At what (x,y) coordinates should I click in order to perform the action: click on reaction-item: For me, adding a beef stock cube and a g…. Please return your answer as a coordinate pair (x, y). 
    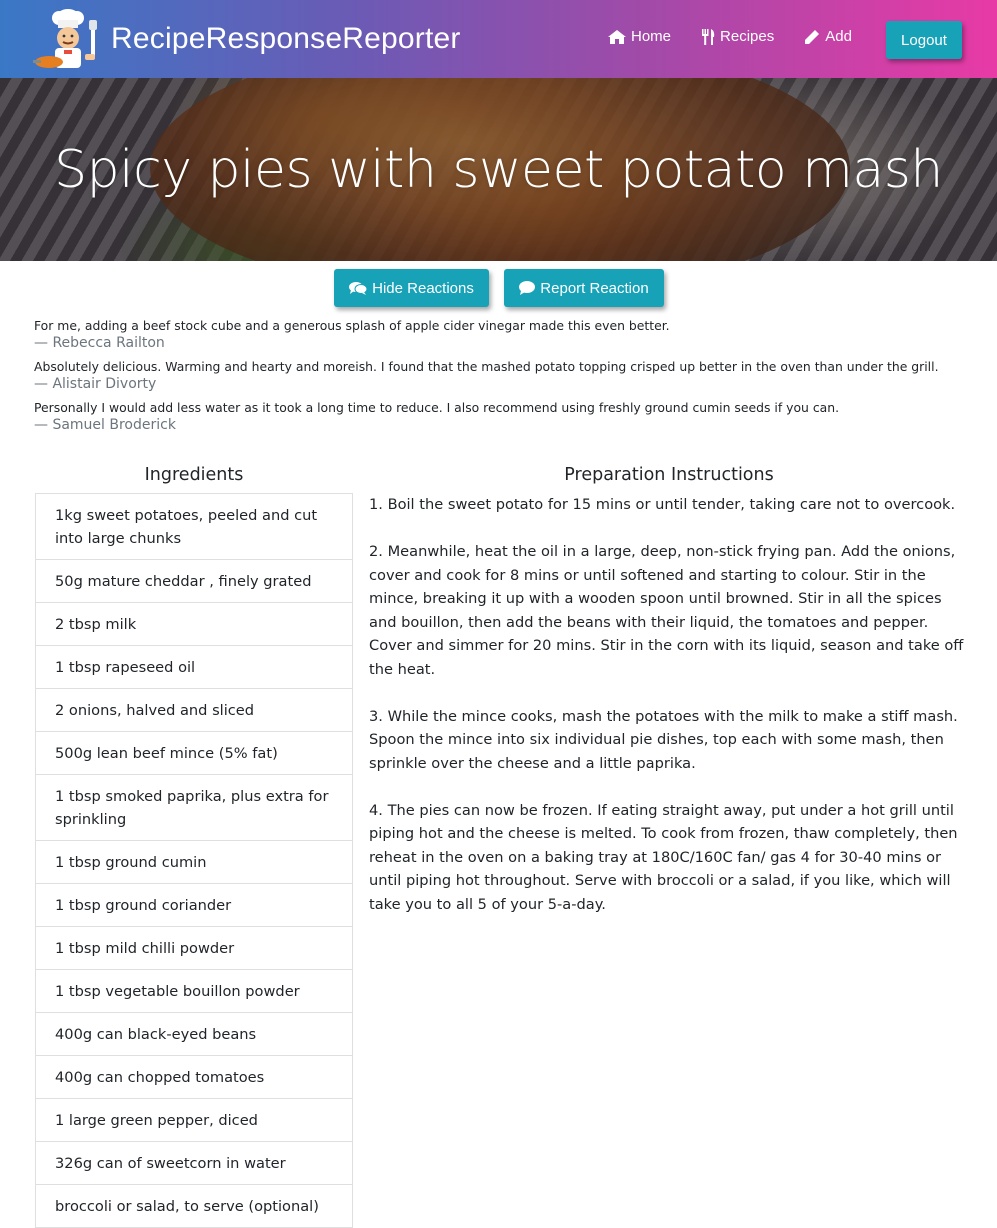
    Looking at the image, I should click on (509, 335).